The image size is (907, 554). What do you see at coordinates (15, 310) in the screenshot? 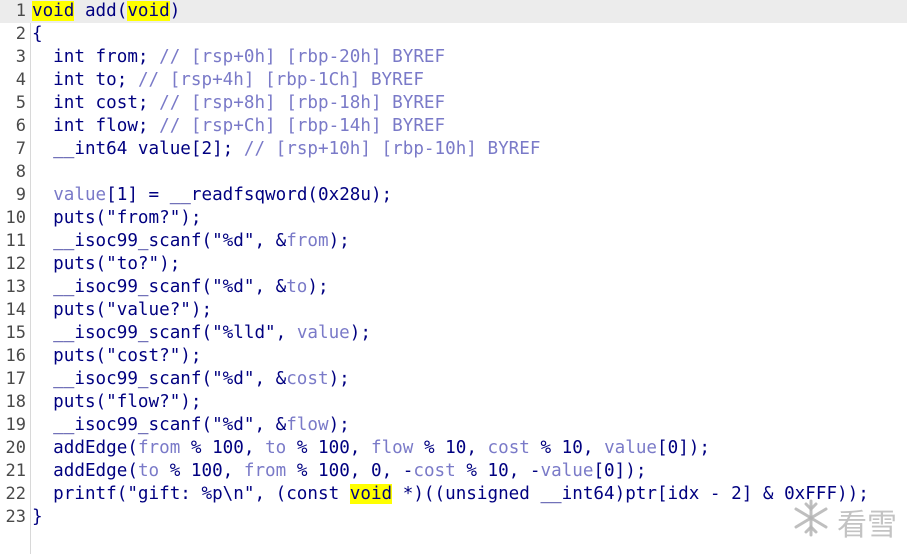
I see `line-number: 14` at bounding box center [15, 310].